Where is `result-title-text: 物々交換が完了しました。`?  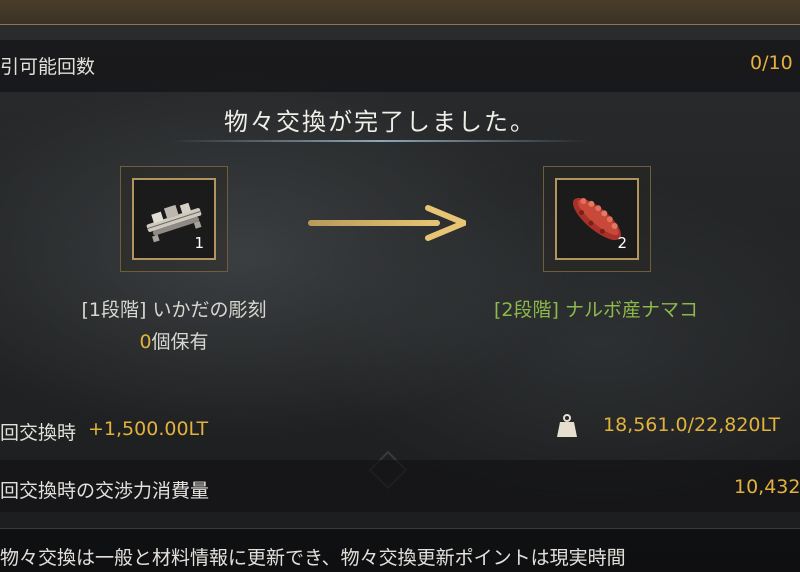 result-title-text: 物々交換が完了しました。 is located at coordinates (380, 122).